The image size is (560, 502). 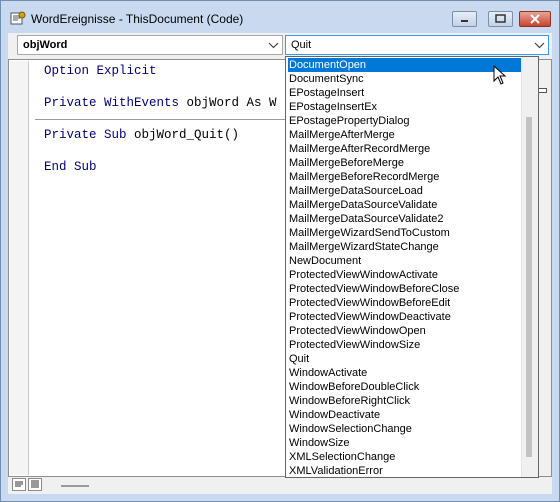 I want to click on dropdown-option: DocumentOpen, so click(x=405, y=65).